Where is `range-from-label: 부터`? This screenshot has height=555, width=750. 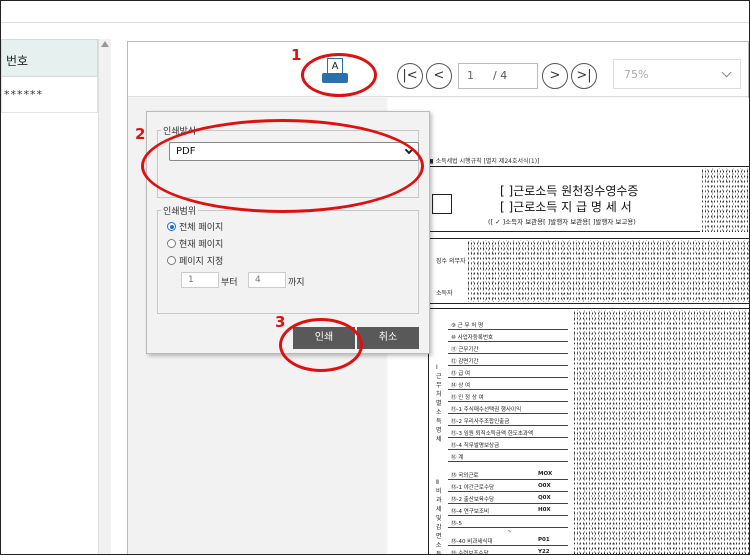
range-from-label: 부터 is located at coordinates (229, 283).